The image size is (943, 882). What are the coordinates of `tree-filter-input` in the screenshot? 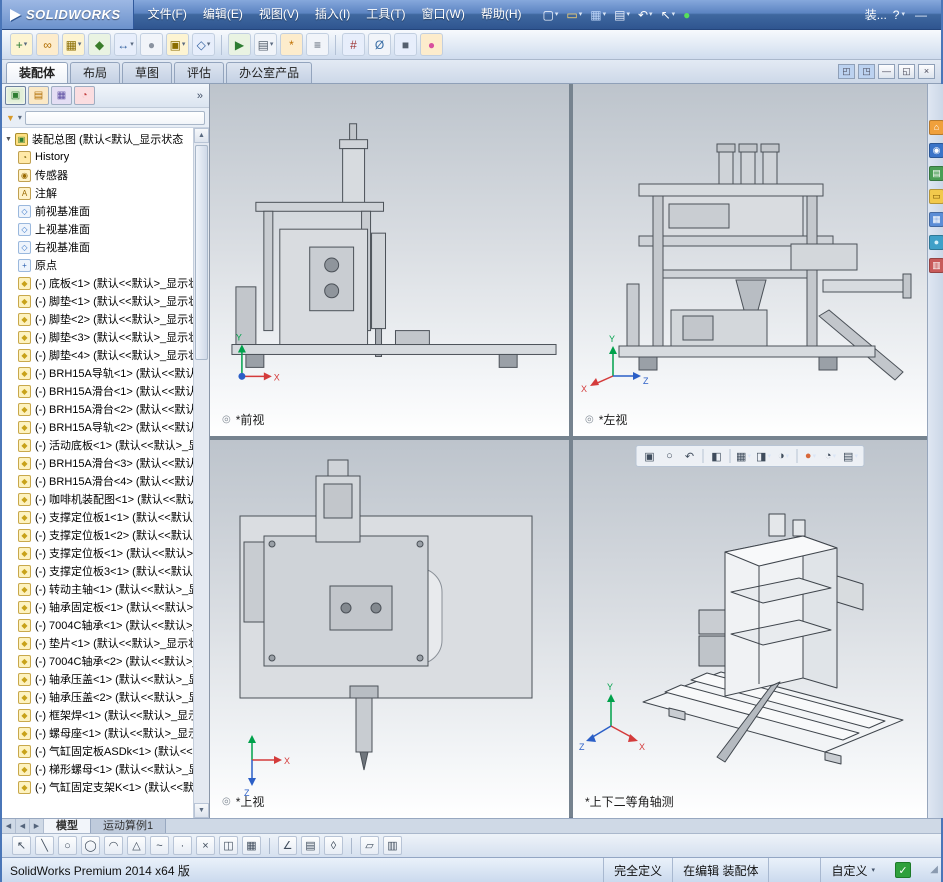 It's located at (114, 117).